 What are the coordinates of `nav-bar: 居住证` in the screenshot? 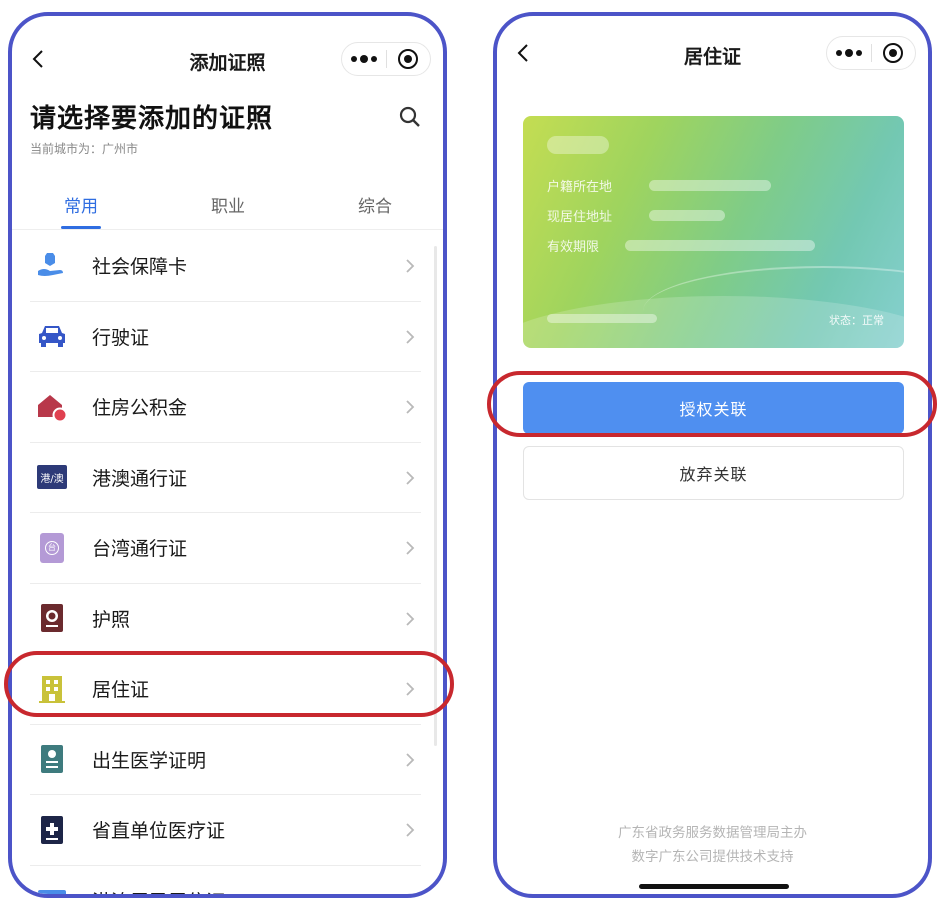 It's located at (712, 54).